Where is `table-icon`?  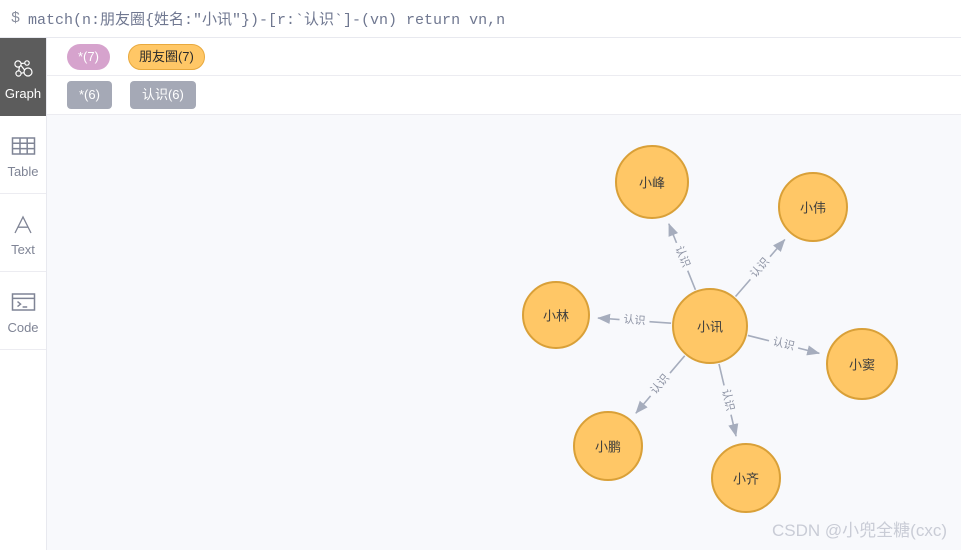
table-icon is located at coordinates (23, 147).